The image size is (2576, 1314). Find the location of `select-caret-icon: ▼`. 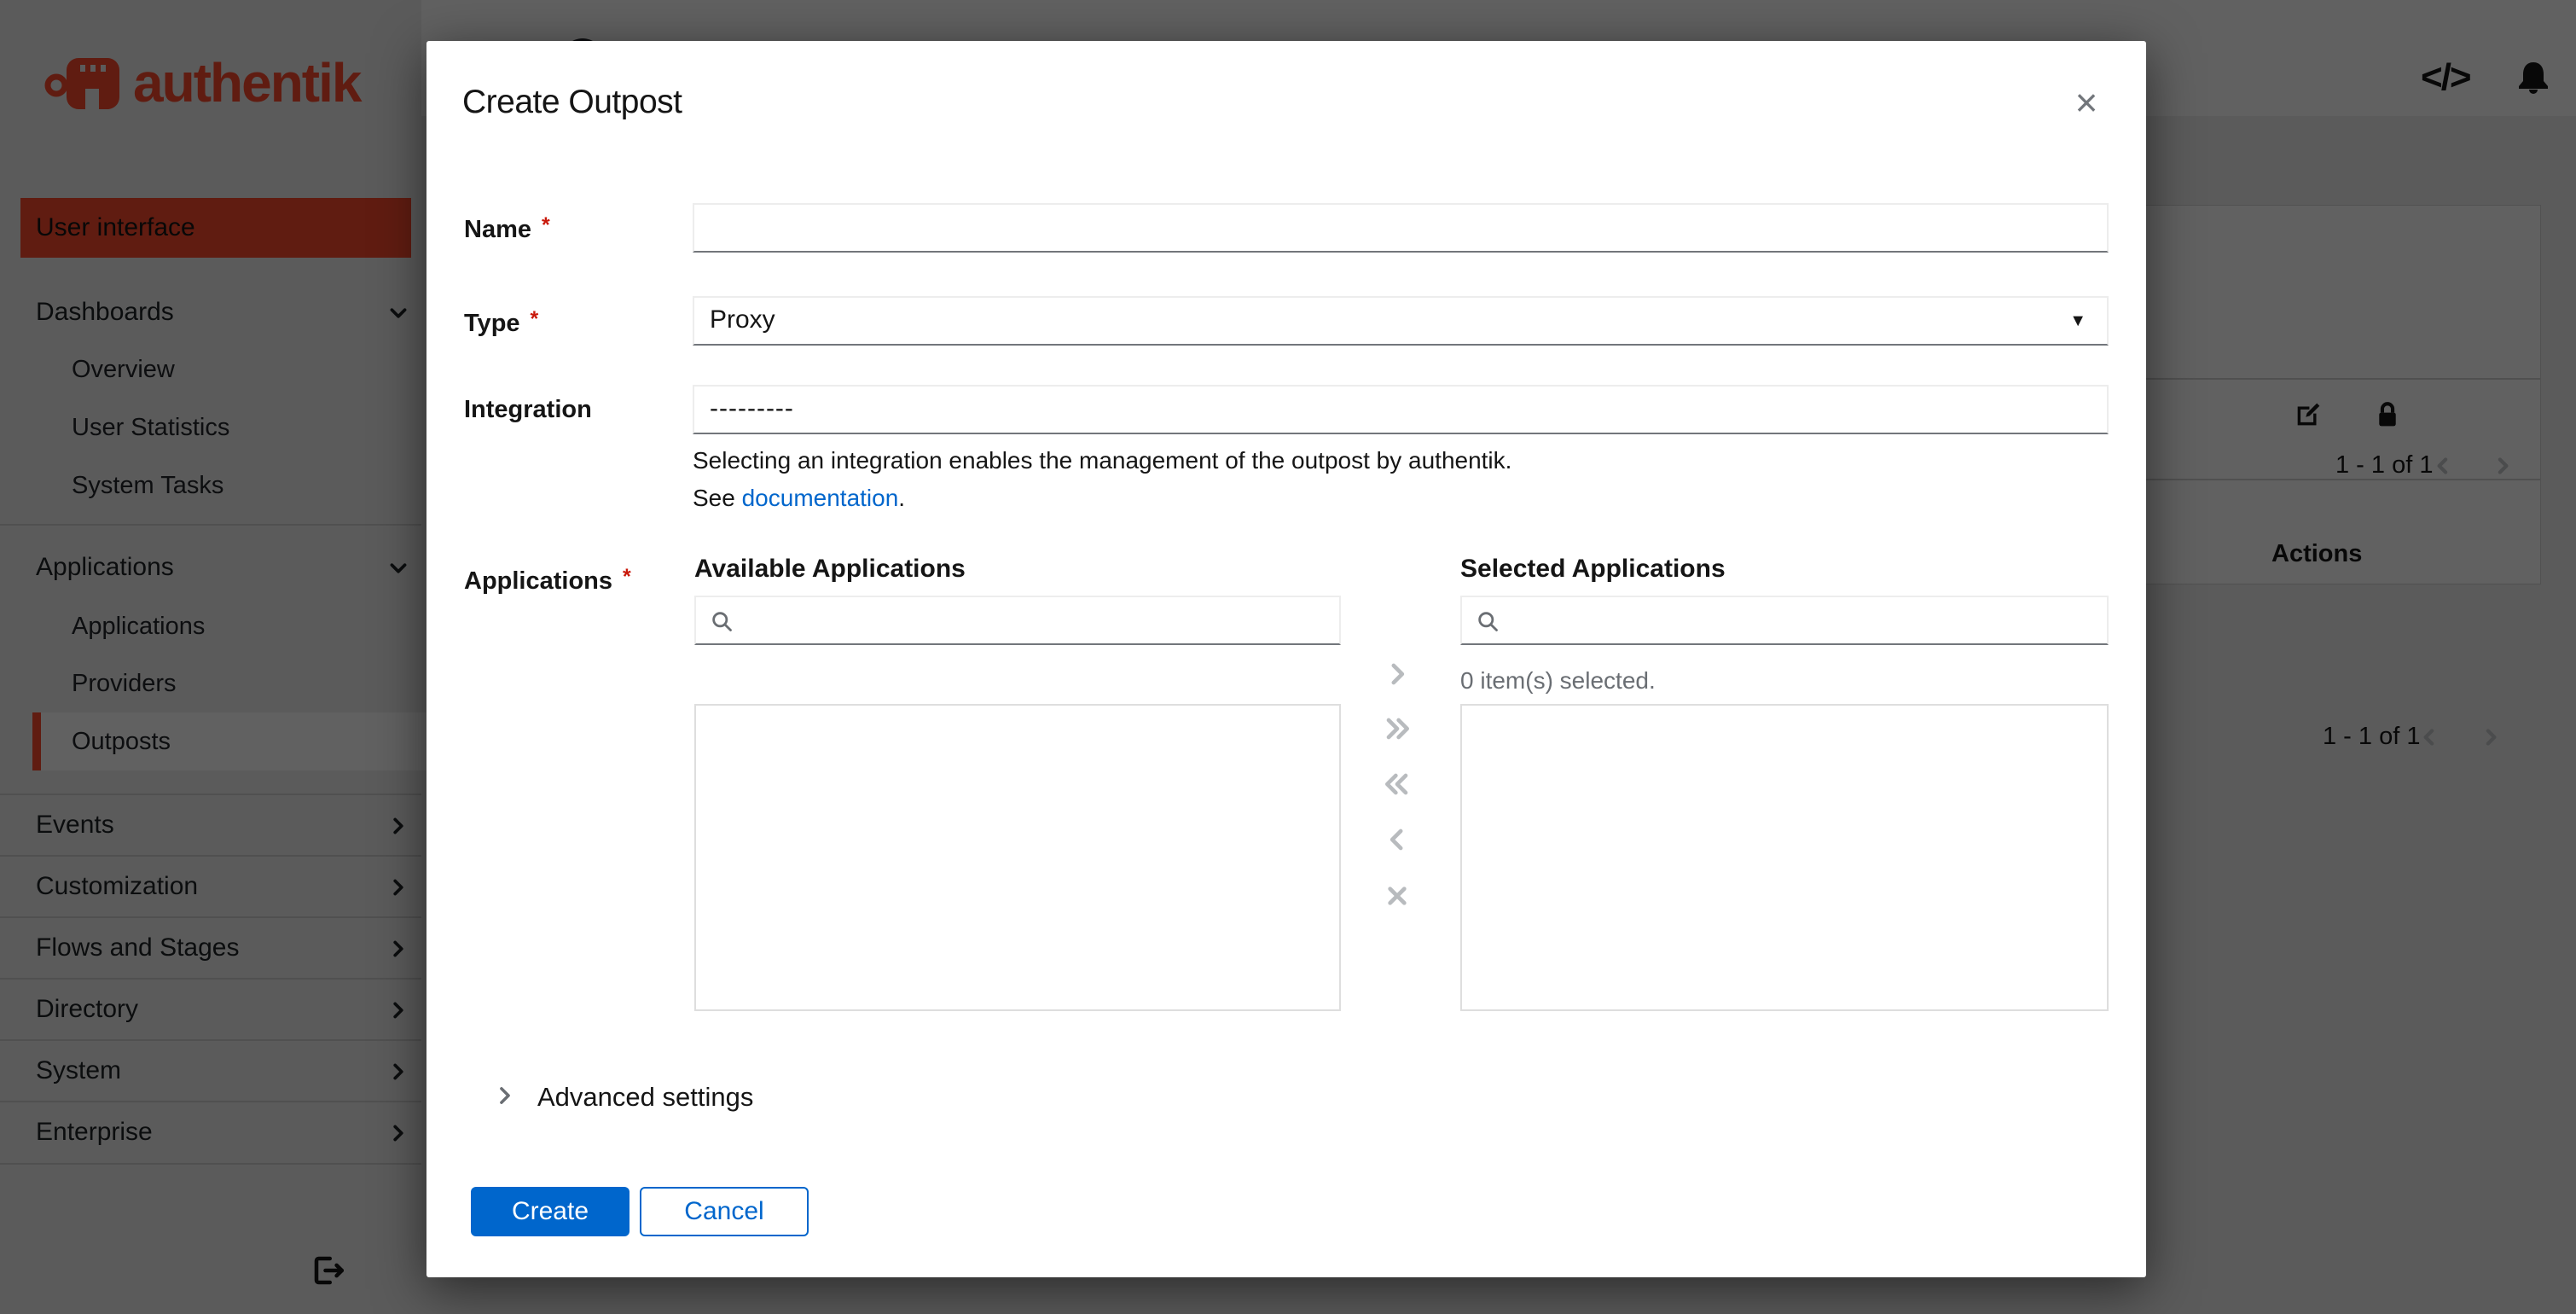

select-caret-icon: ▼ is located at coordinates (2077, 320).